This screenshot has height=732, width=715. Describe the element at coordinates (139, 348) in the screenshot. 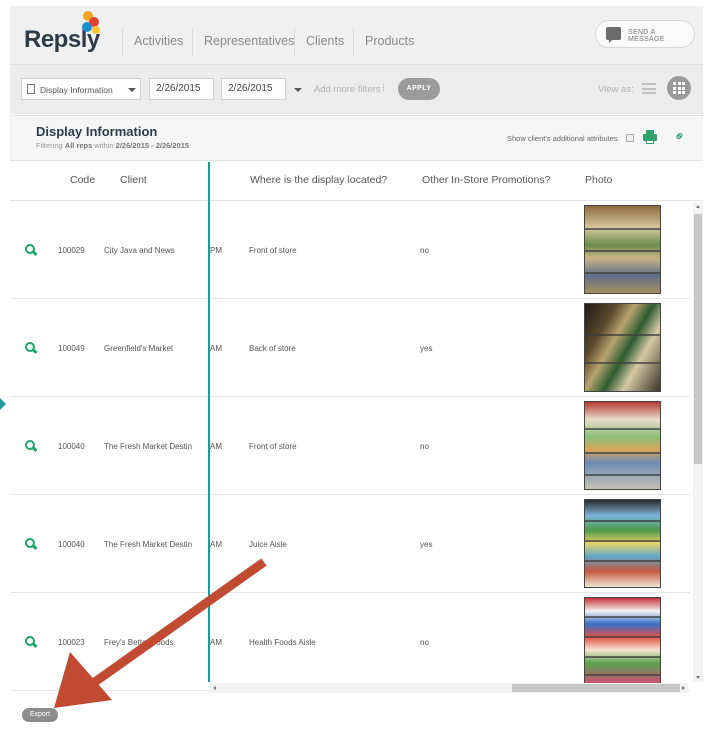

I see `cell-client: Greenfield's Market` at that location.